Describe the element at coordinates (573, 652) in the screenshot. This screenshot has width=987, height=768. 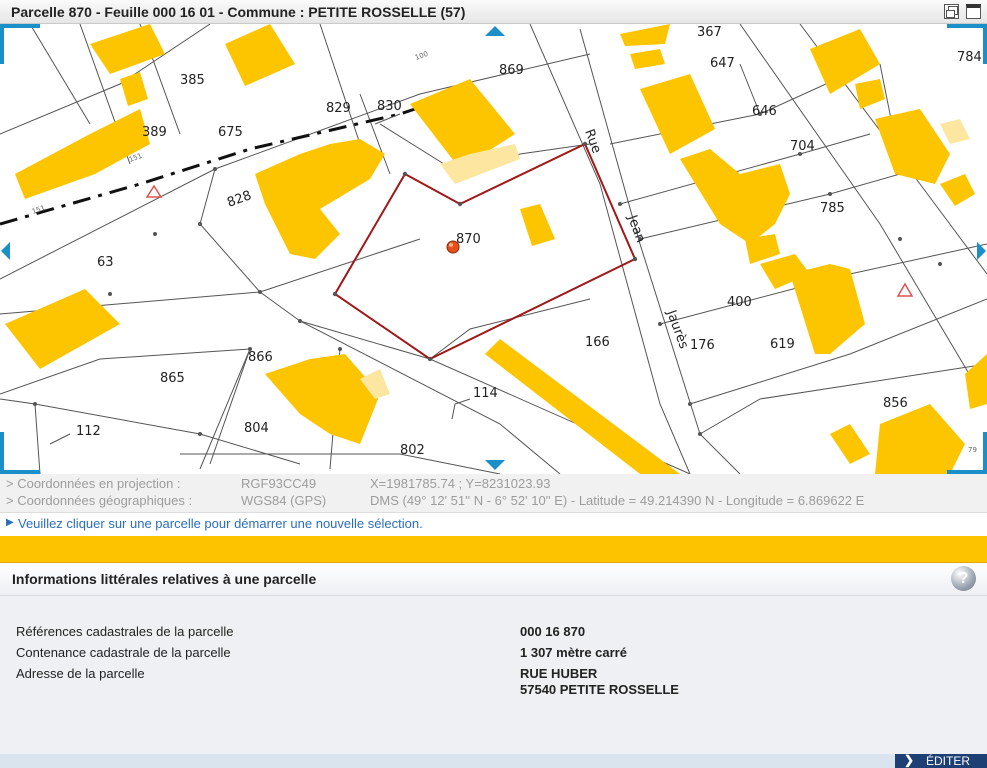
I see `cadastral-area-value: 1 307 mètre carré` at that location.